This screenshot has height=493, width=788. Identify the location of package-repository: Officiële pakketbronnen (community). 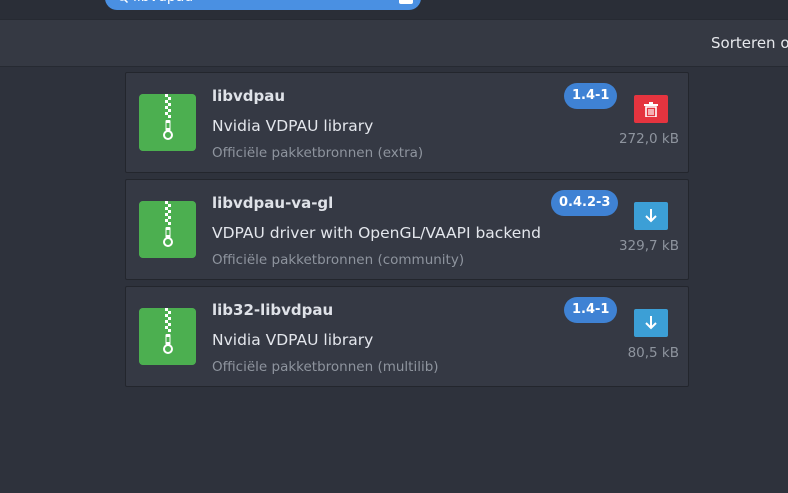
(338, 260).